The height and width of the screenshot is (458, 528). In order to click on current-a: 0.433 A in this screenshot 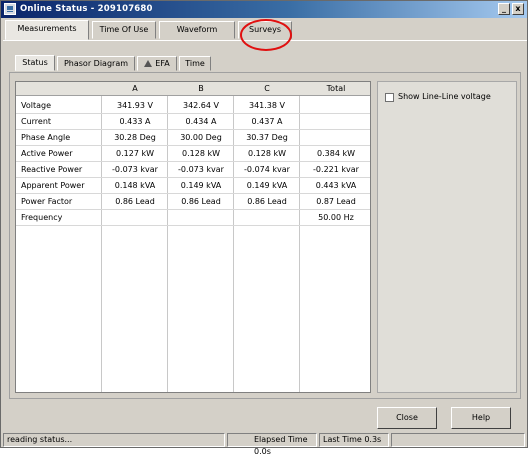, I will do `click(135, 121)`.